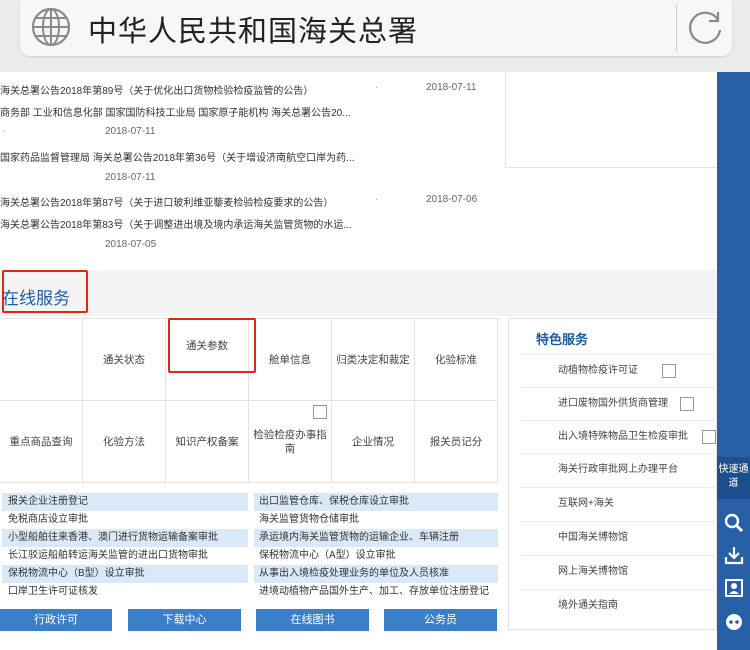  Describe the element at coordinates (56, 620) in the screenshot. I see `admin-license-button: 行政许可` at that location.